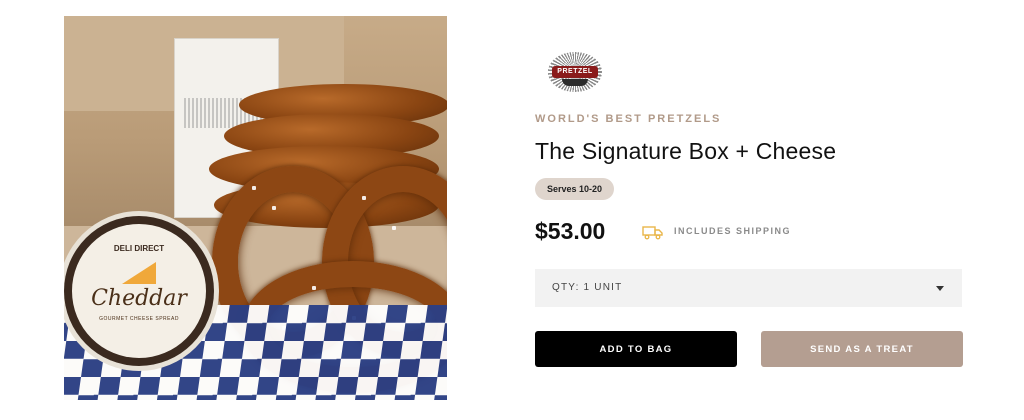 The image size is (1024, 420). Describe the element at coordinates (733, 231) in the screenshot. I see `shipping-note: INCLUDES SHIPPING` at that location.